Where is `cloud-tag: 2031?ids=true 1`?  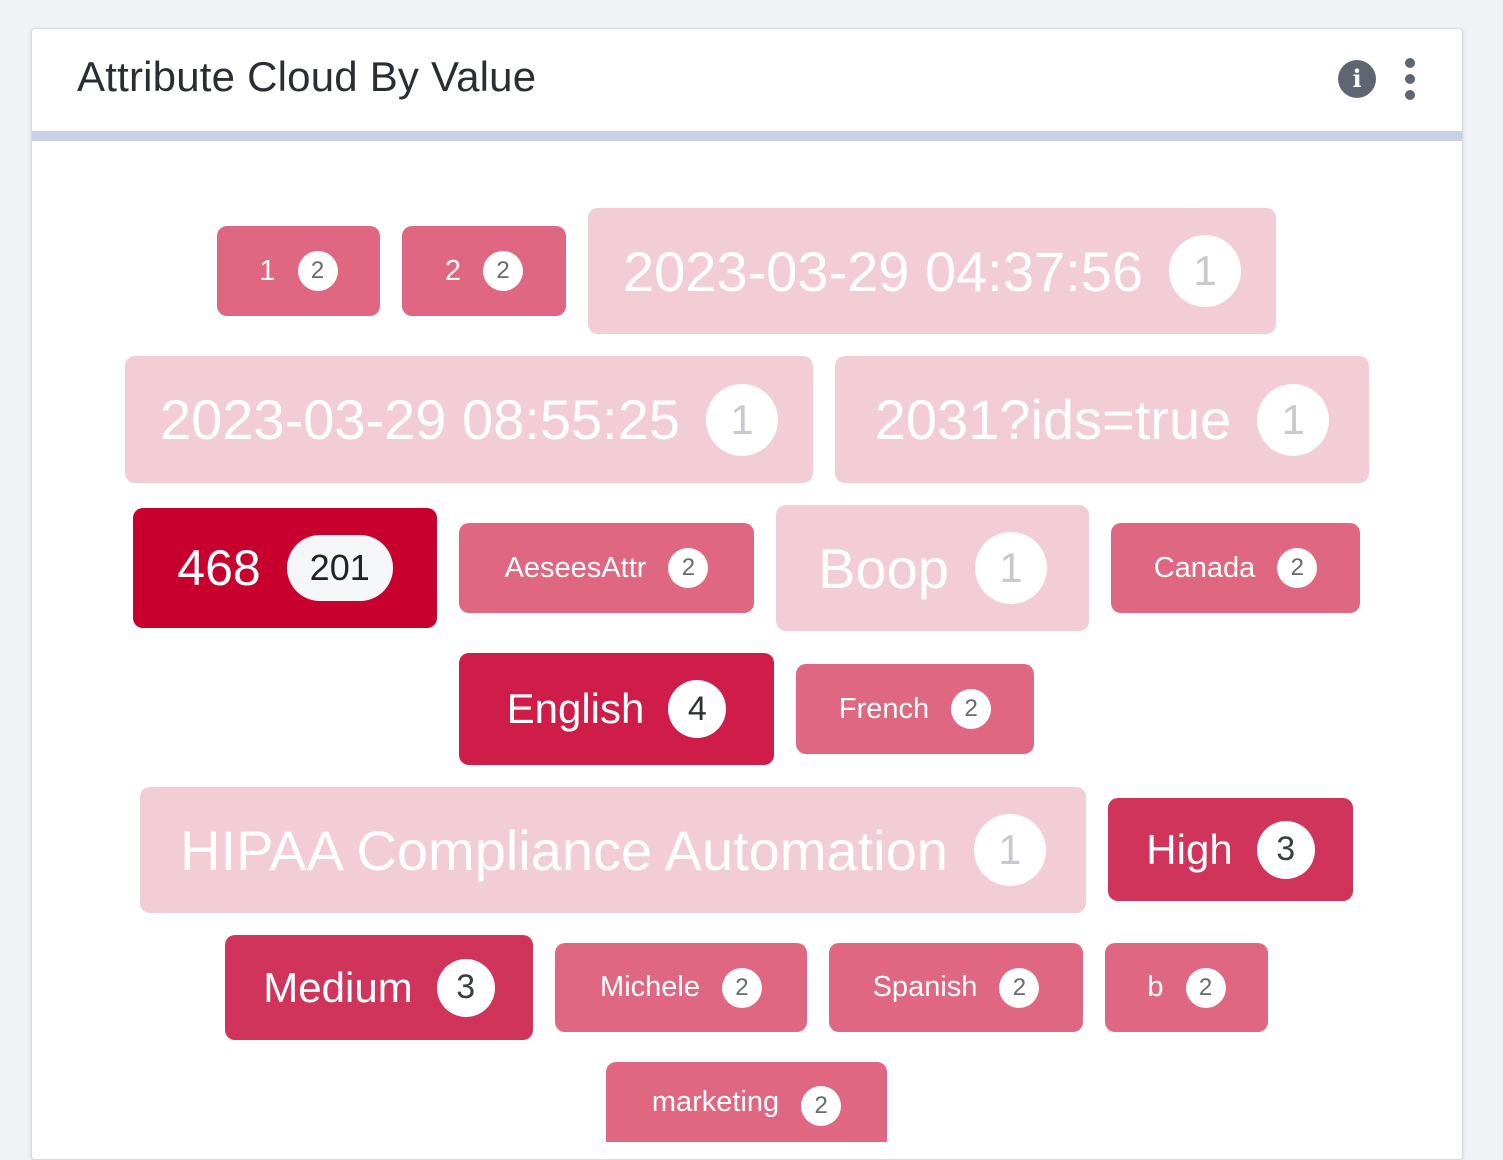
cloud-tag: 2031?ids=true 1 is located at coordinates (1102, 419).